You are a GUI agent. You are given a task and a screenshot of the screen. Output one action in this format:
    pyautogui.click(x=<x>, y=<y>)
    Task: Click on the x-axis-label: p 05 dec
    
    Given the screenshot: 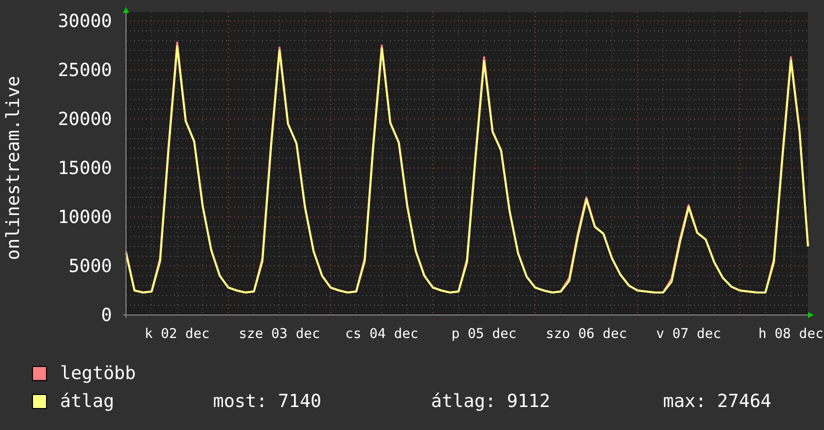 What is the action you would take?
    pyautogui.click(x=484, y=334)
    